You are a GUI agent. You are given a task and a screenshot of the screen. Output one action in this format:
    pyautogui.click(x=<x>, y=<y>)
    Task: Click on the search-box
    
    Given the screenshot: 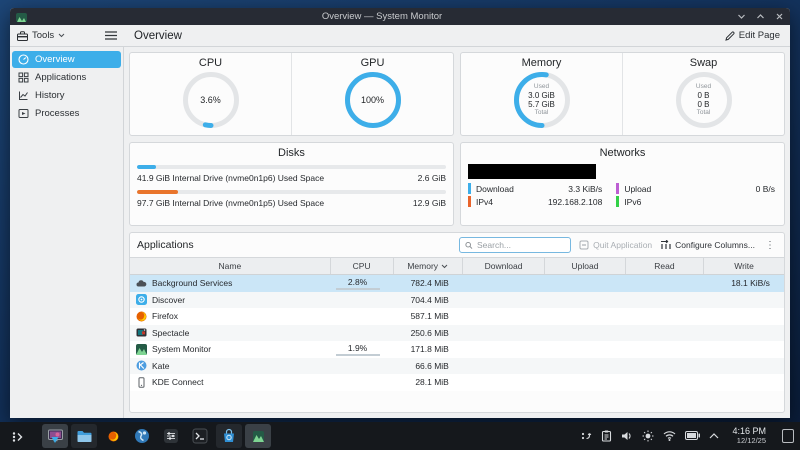 What is the action you would take?
    pyautogui.click(x=515, y=245)
    